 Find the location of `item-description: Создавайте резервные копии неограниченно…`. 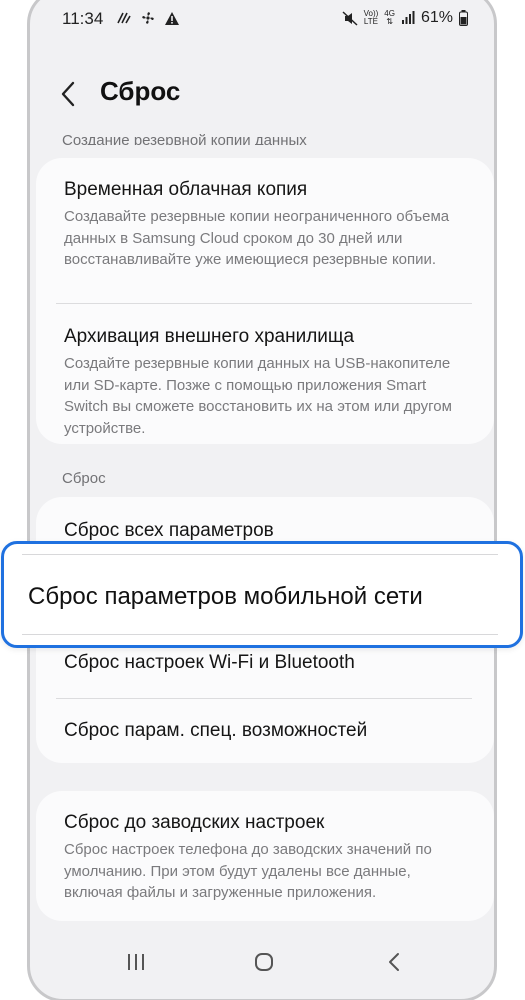

item-description: Создавайте резервные копии неограниченно… is located at coordinates (257, 238).